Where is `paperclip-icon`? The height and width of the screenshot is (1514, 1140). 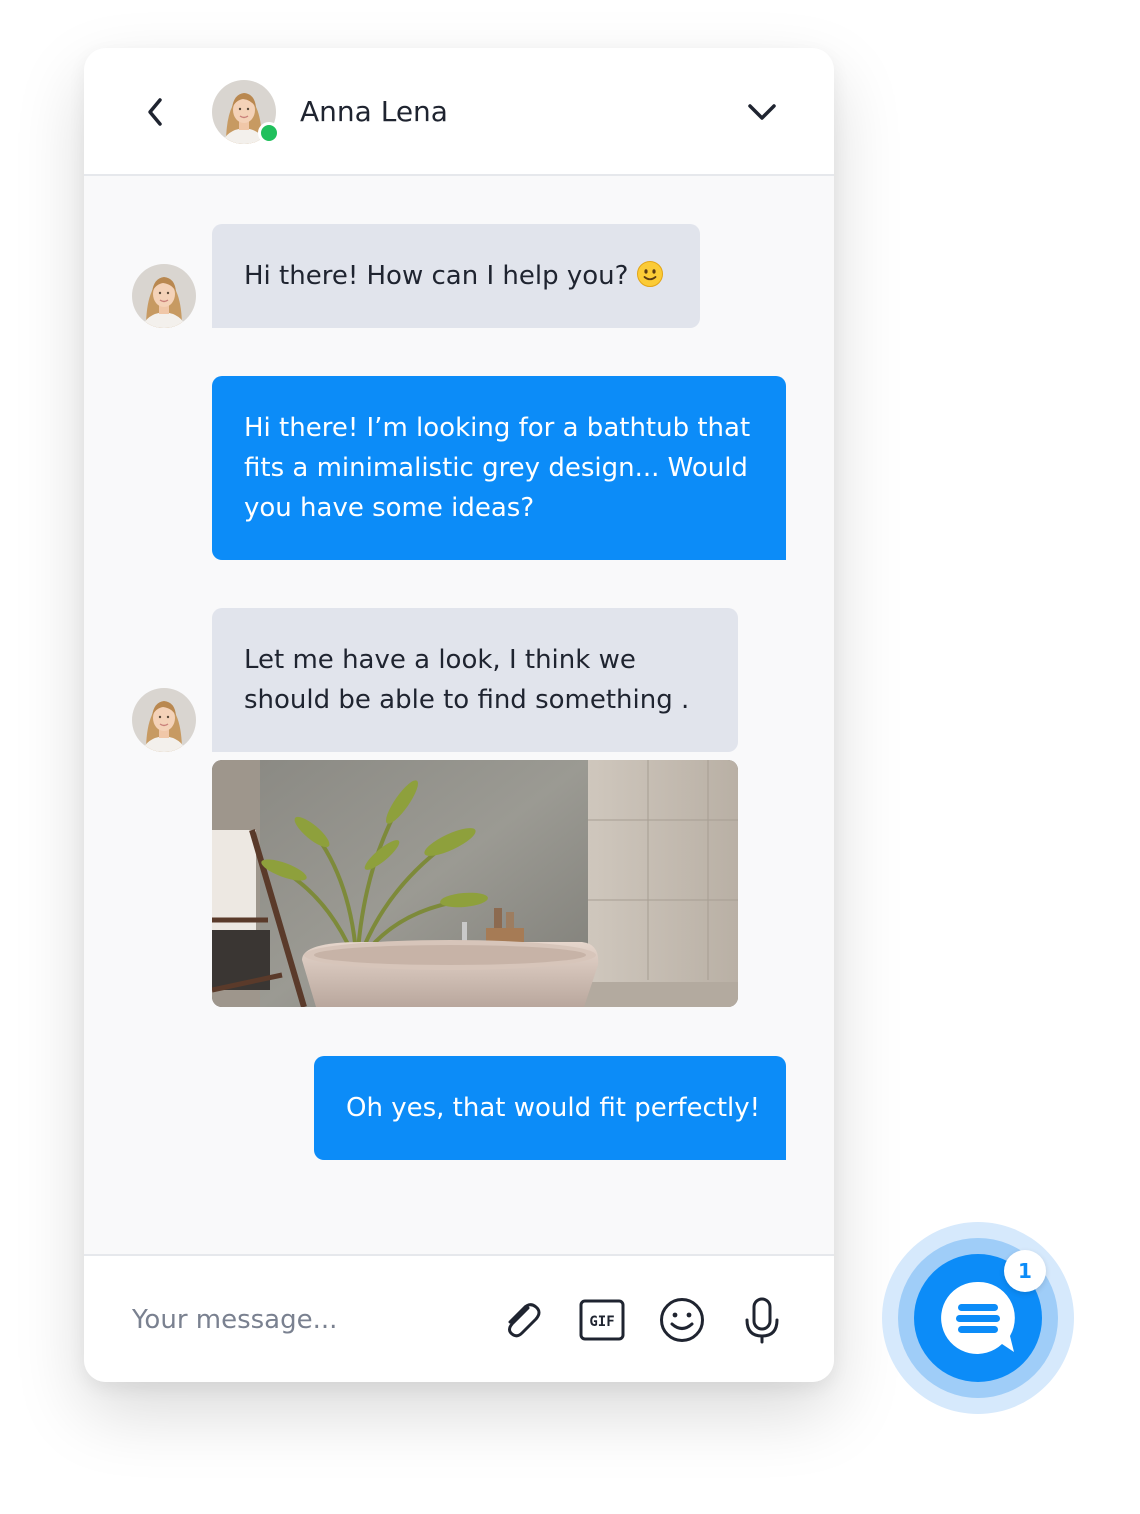 paperclip-icon is located at coordinates (524, 1320).